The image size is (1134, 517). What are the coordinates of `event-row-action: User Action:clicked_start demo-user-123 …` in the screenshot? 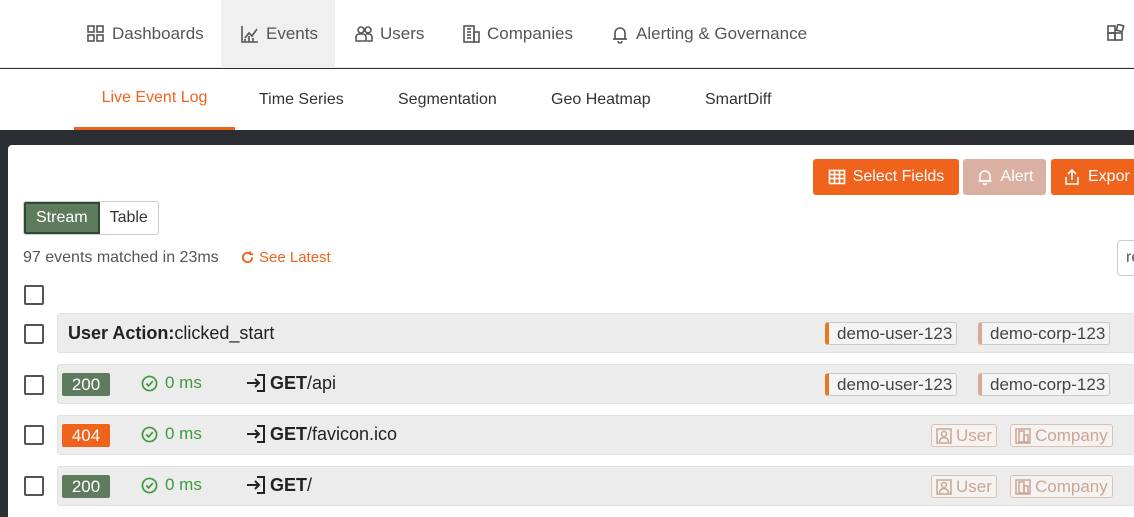 It's located at (595, 333).